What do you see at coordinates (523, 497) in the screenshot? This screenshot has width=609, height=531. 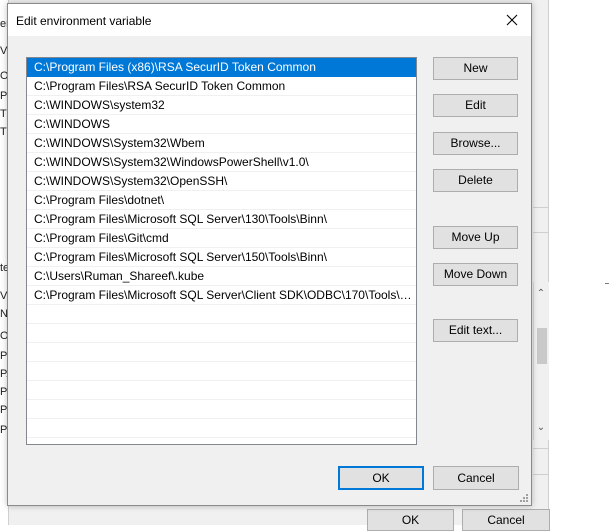 I see `resize-grip-icon` at bounding box center [523, 497].